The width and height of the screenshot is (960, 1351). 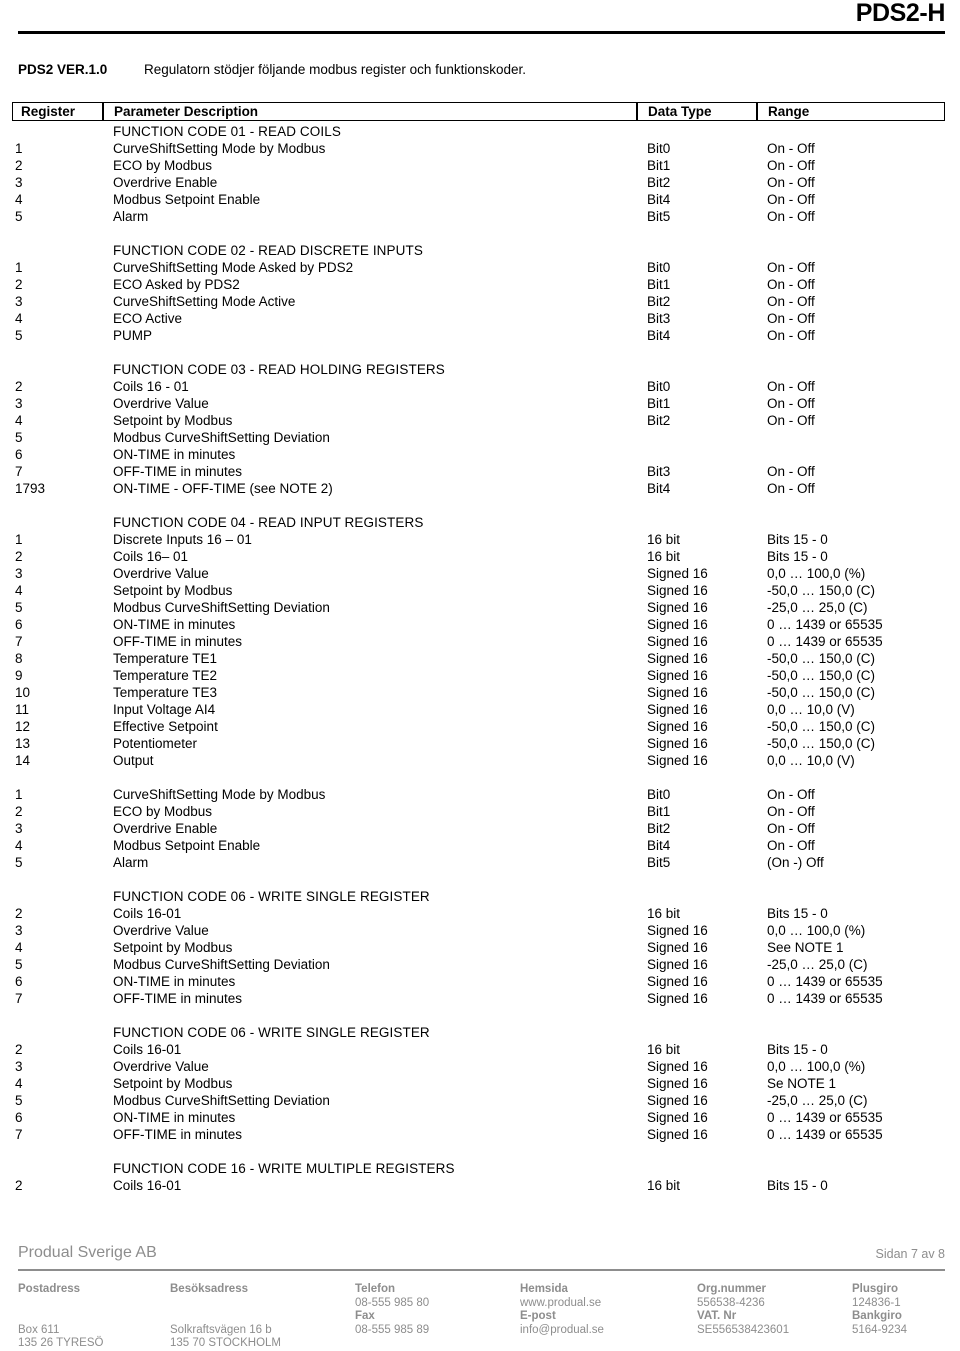 What do you see at coordinates (187, 845) in the screenshot?
I see `cell-description: Modbus Setpoint Enable` at bounding box center [187, 845].